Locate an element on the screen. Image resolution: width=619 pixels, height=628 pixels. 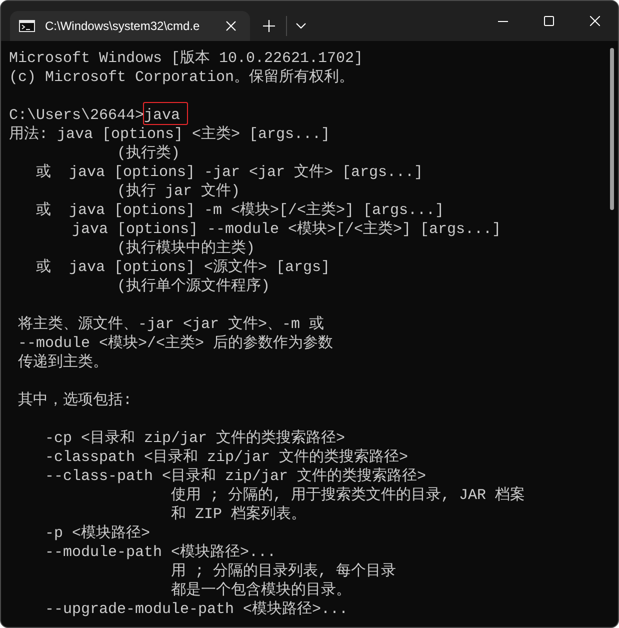
console-line: 或 java [options] -m <模块>[/<主类>] [args...] is located at coordinates (240, 210).